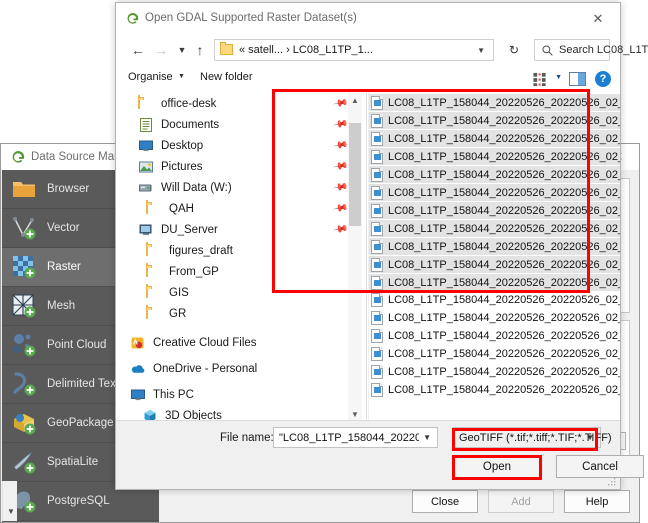 The height and width of the screenshot is (523, 648). I want to click on help-button: Help, so click(597, 501).